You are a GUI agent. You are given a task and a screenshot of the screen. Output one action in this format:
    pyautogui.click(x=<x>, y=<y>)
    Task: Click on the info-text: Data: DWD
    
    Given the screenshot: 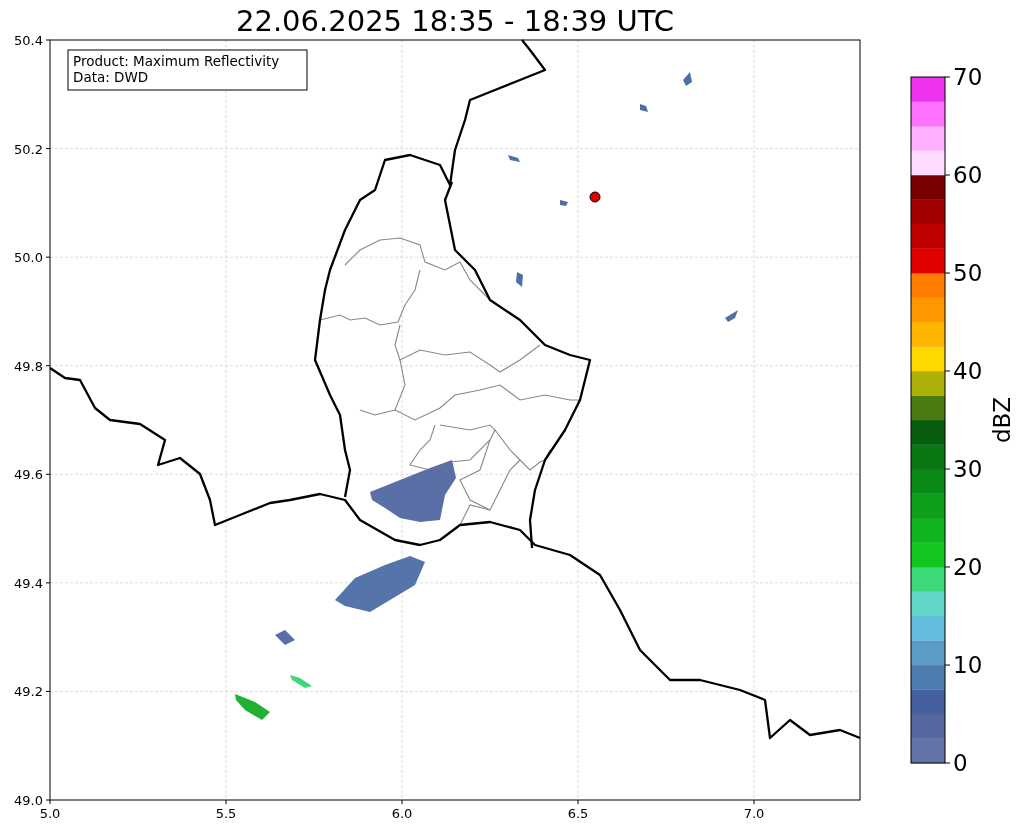 What is the action you would take?
    pyautogui.click(x=111, y=77)
    